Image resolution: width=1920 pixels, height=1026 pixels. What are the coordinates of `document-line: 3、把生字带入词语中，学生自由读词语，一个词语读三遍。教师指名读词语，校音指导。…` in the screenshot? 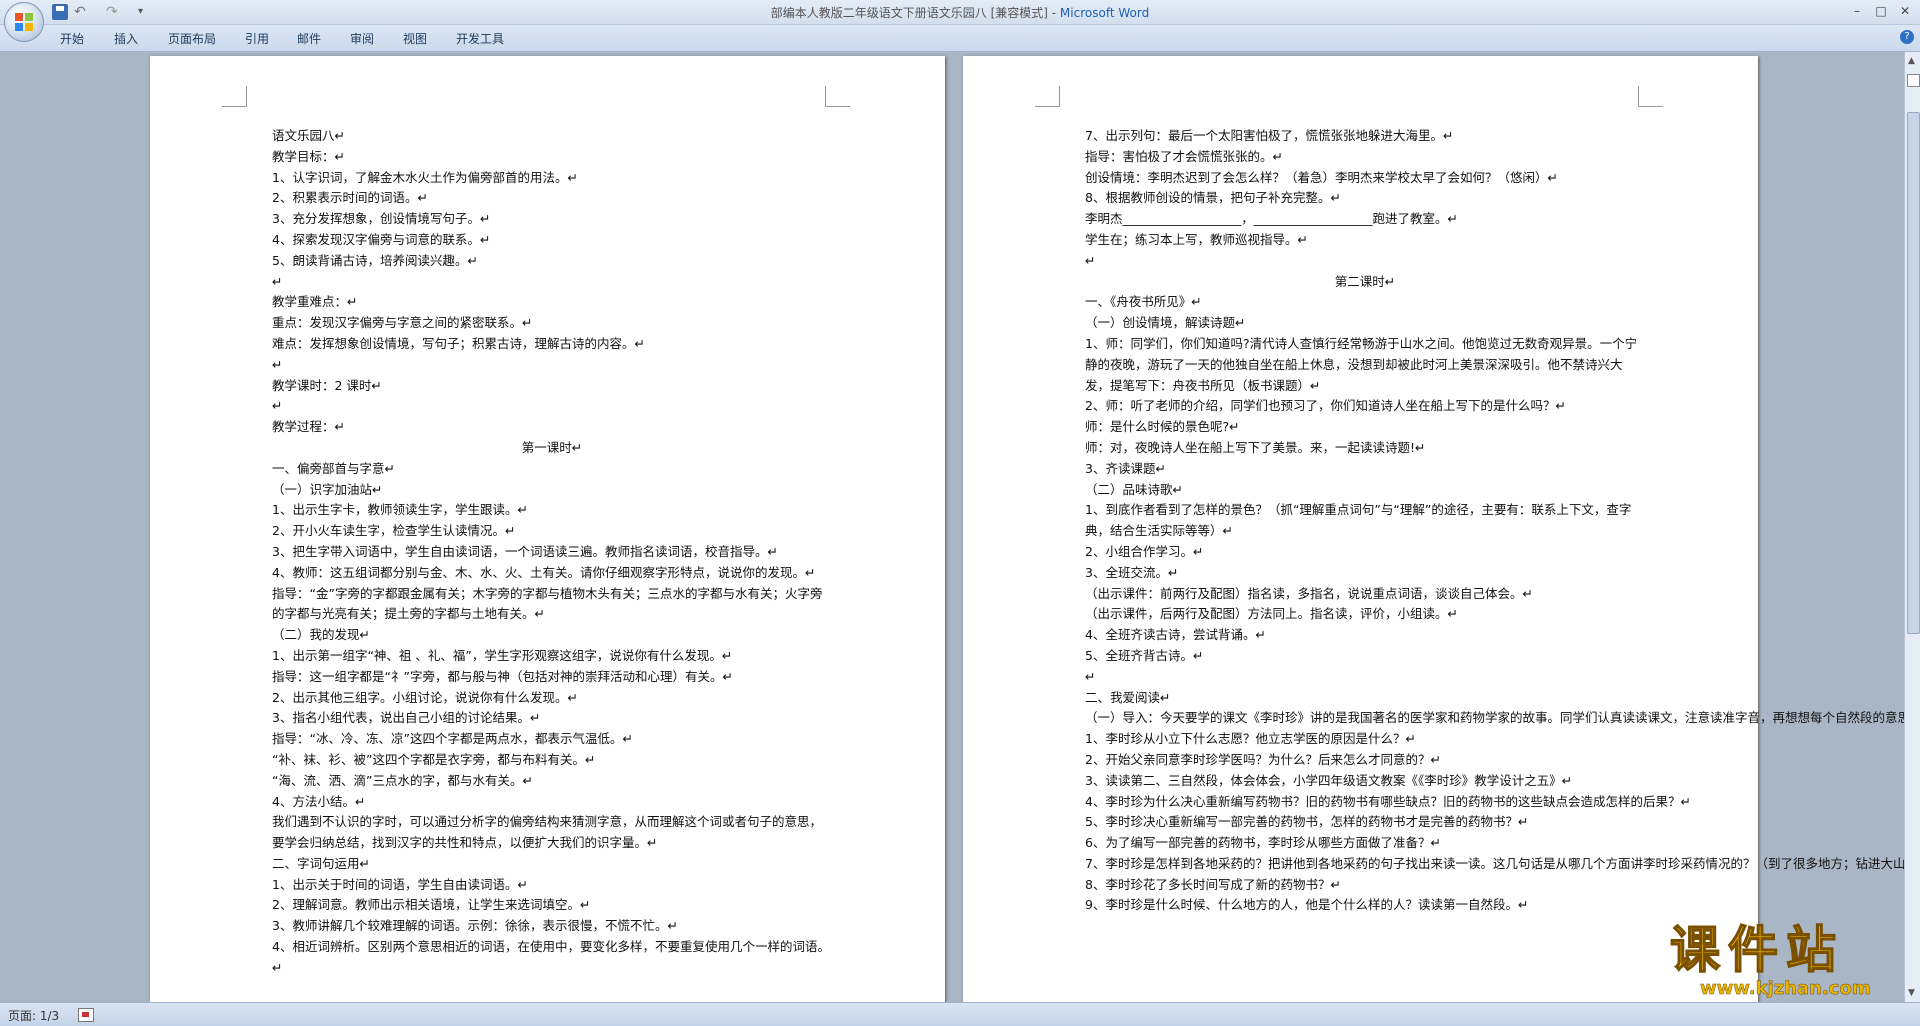 It's located at (552, 552).